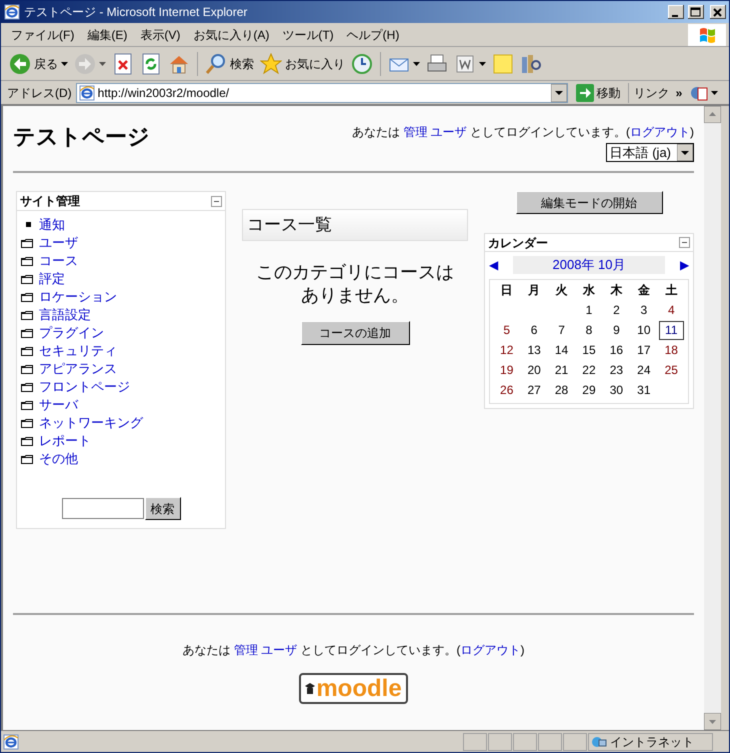 This screenshot has width=730, height=753. Describe the element at coordinates (589, 290) in the screenshot. I see `weekday-header: 水` at that location.